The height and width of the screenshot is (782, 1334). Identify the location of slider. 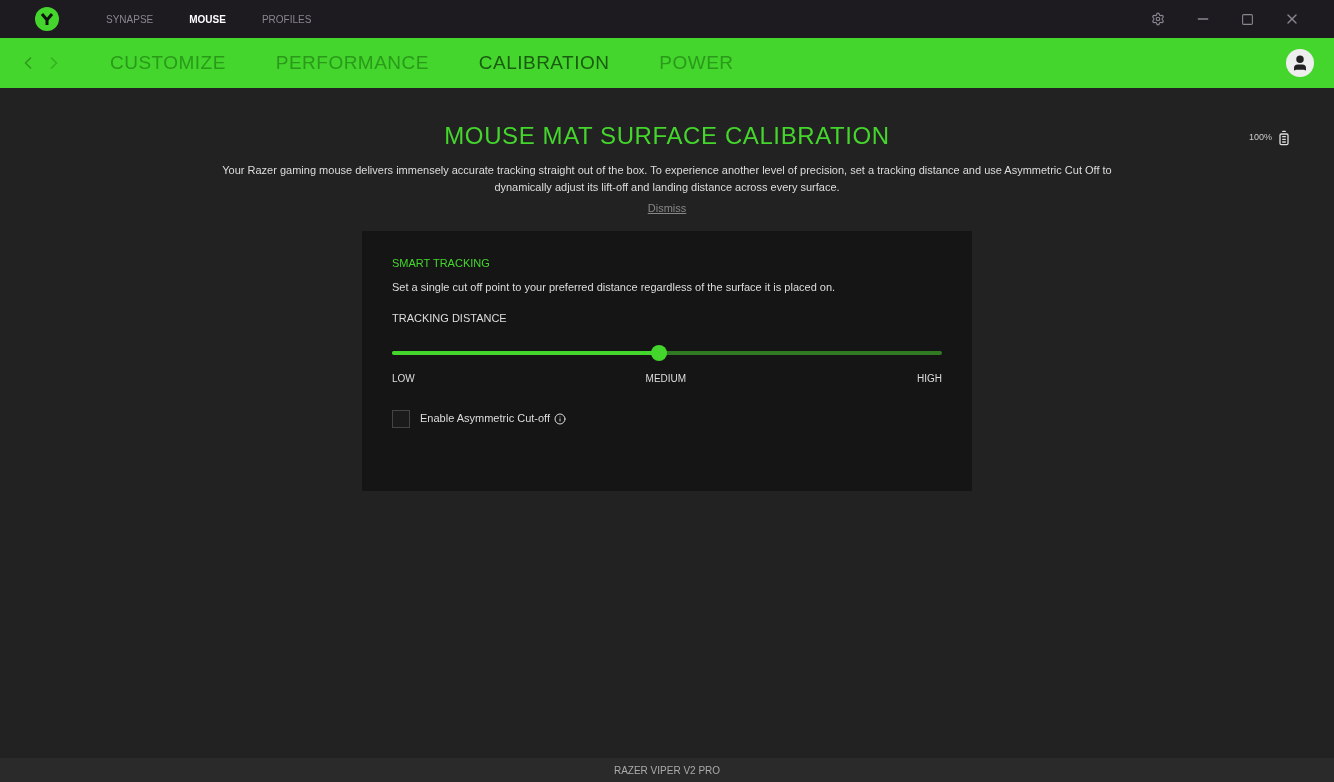
(667, 352).